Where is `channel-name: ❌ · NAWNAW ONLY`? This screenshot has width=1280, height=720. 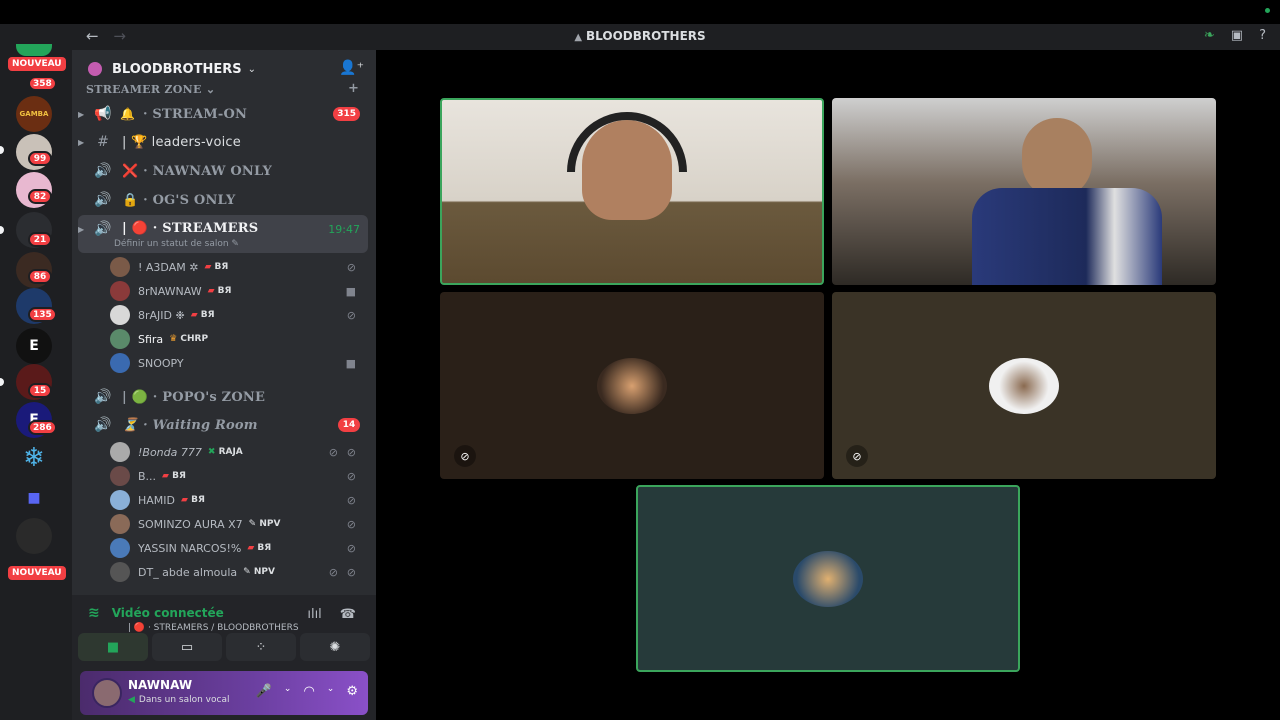
channel-name: ❌ · NAWNAW ONLY is located at coordinates (197, 171).